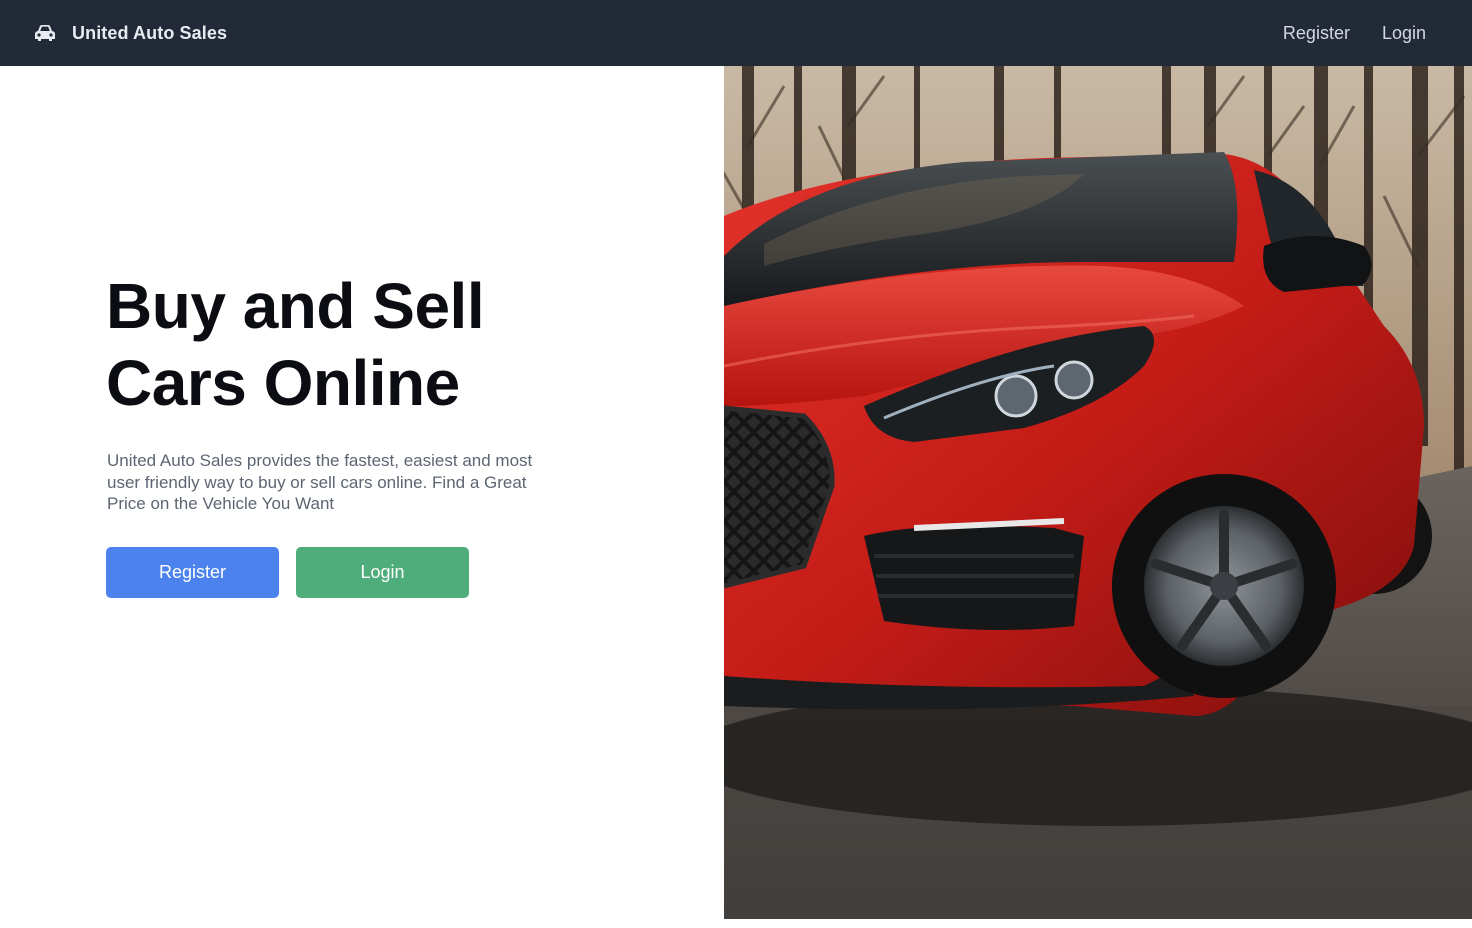  Describe the element at coordinates (336, 345) in the screenshot. I see `hero-title: Buy and Sell Cars Online` at that location.